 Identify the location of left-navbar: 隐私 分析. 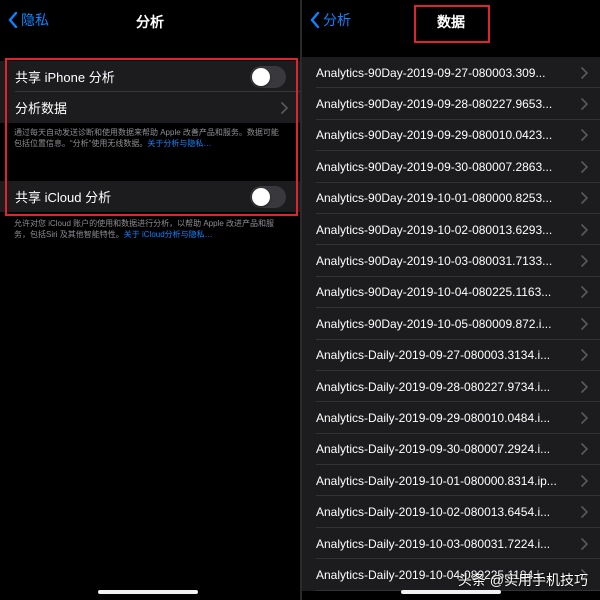
(150, 20).